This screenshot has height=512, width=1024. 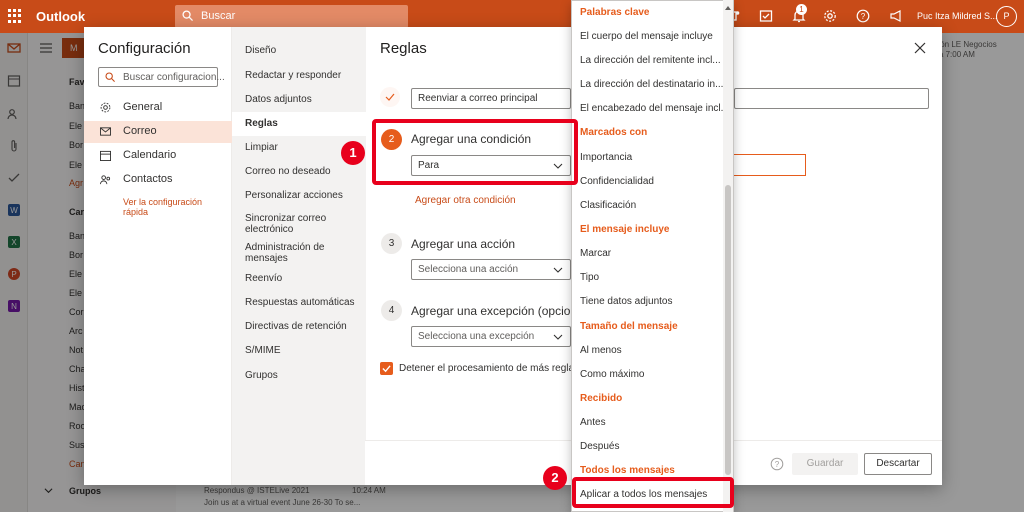 What do you see at coordinates (766, 16) in the screenshot?
I see `todo-icon` at bounding box center [766, 16].